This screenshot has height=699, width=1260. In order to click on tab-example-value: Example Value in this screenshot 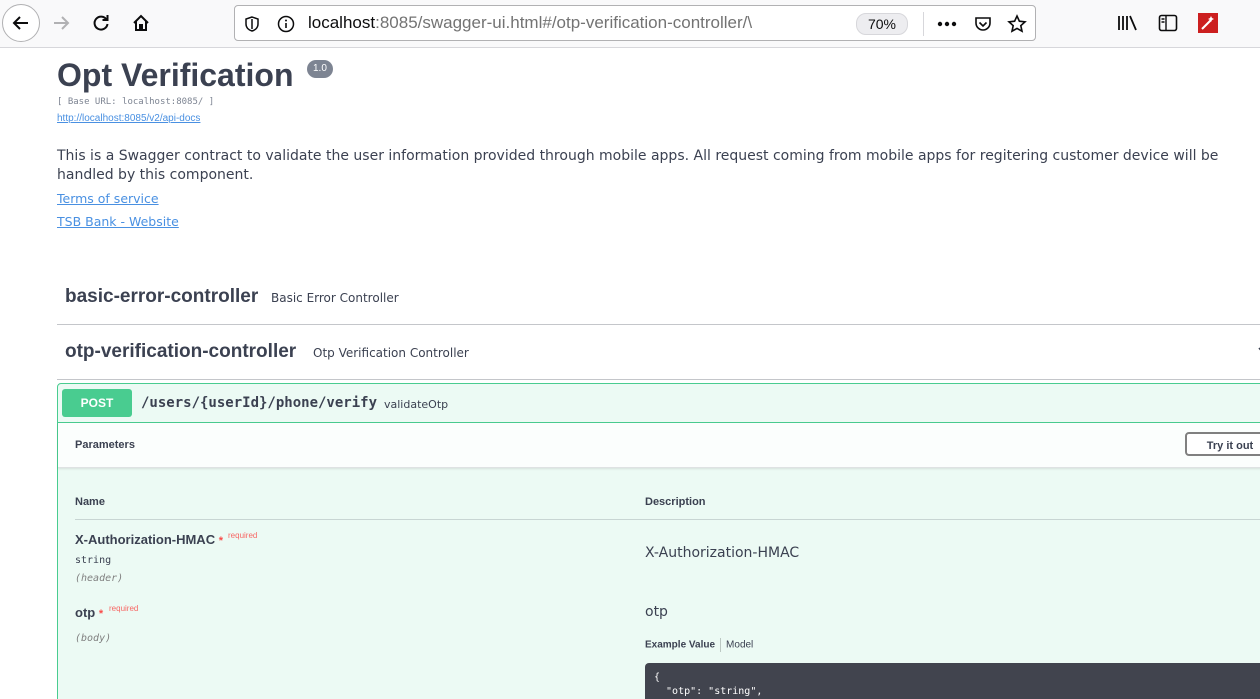, I will do `click(680, 645)`.